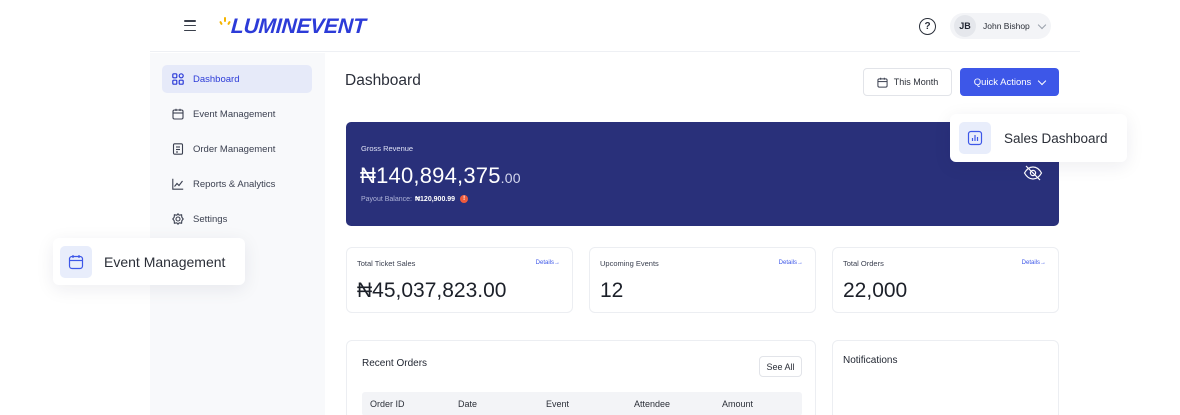 The width and height of the screenshot is (1180, 415). What do you see at coordinates (780, 366) in the screenshot?
I see `see-all-button: See All` at bounding box center [780, 366].